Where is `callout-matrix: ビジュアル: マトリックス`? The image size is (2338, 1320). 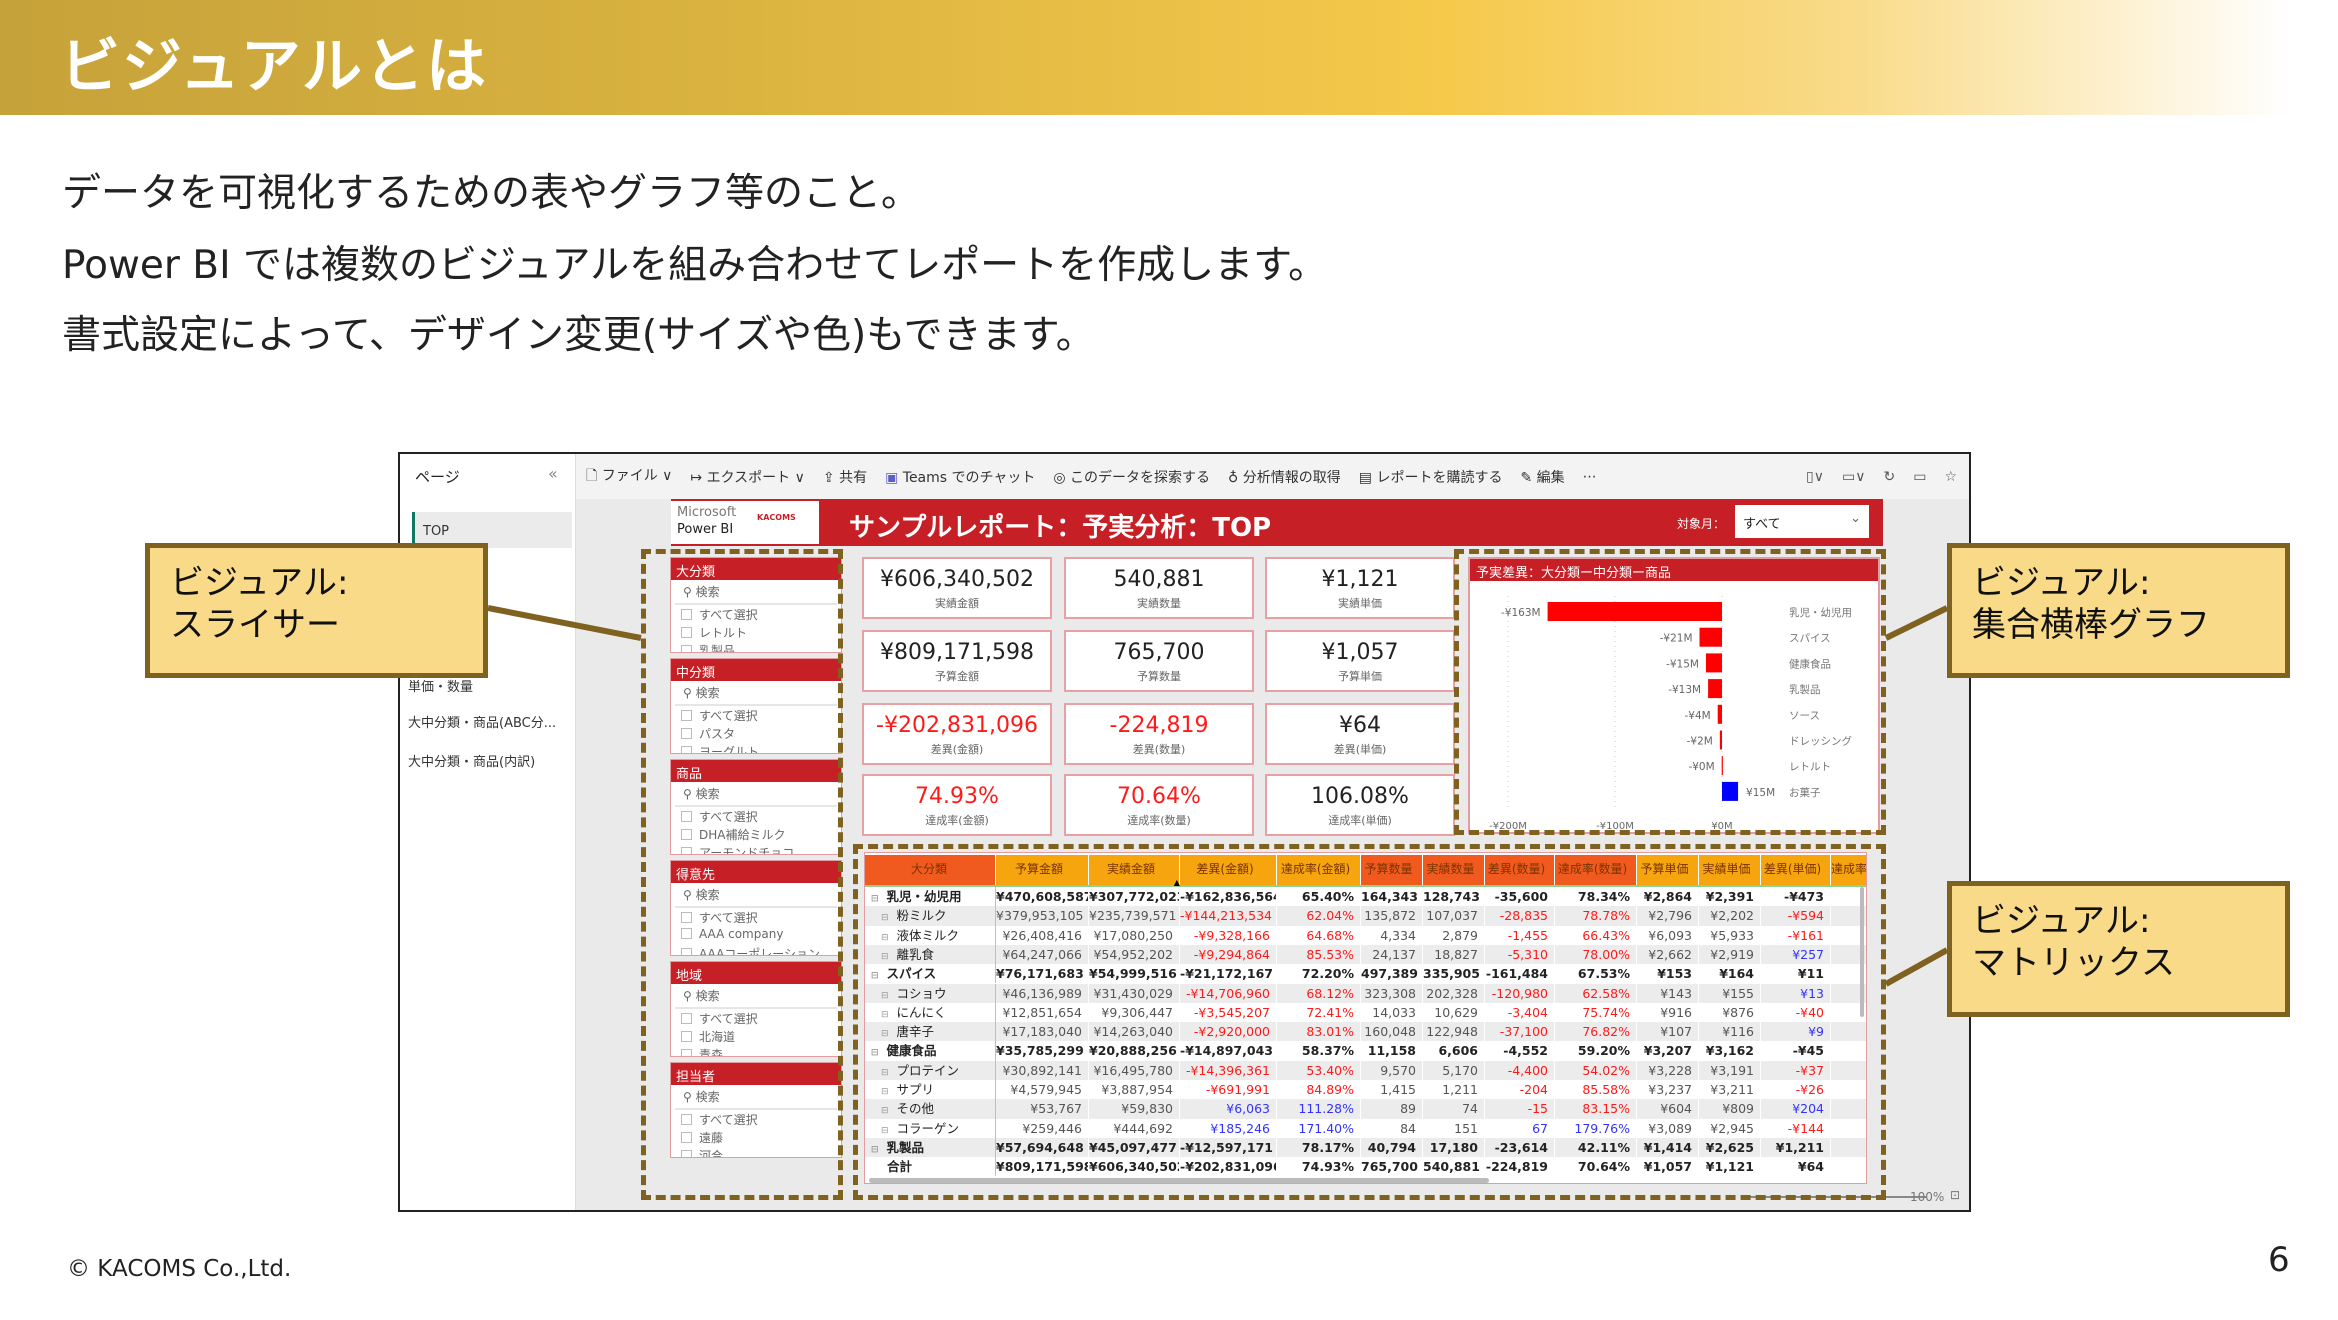 callout-matrix: ビジュアル: マトリックス is located at coordinates (2118, 949).